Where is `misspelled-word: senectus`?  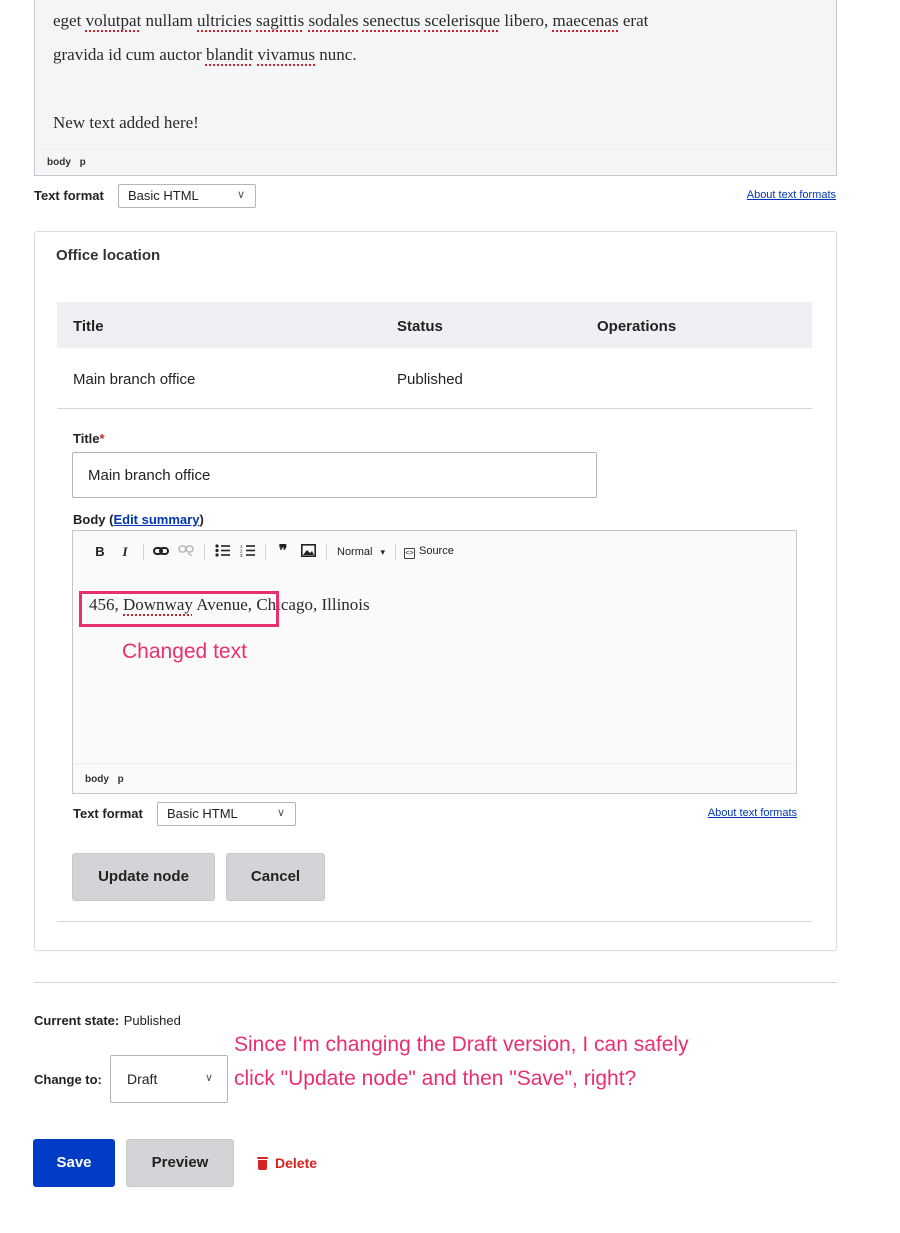
misspelled-word: senectus is located at coordinates (391, 20).